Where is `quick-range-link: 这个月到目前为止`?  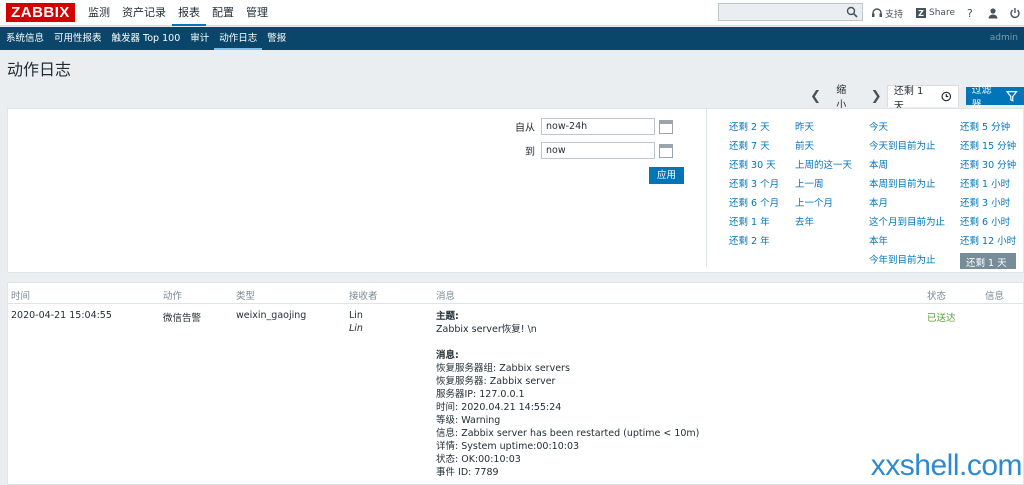
quick-range-link: 这个月到目前为止 is located at coordinates (907, 223).